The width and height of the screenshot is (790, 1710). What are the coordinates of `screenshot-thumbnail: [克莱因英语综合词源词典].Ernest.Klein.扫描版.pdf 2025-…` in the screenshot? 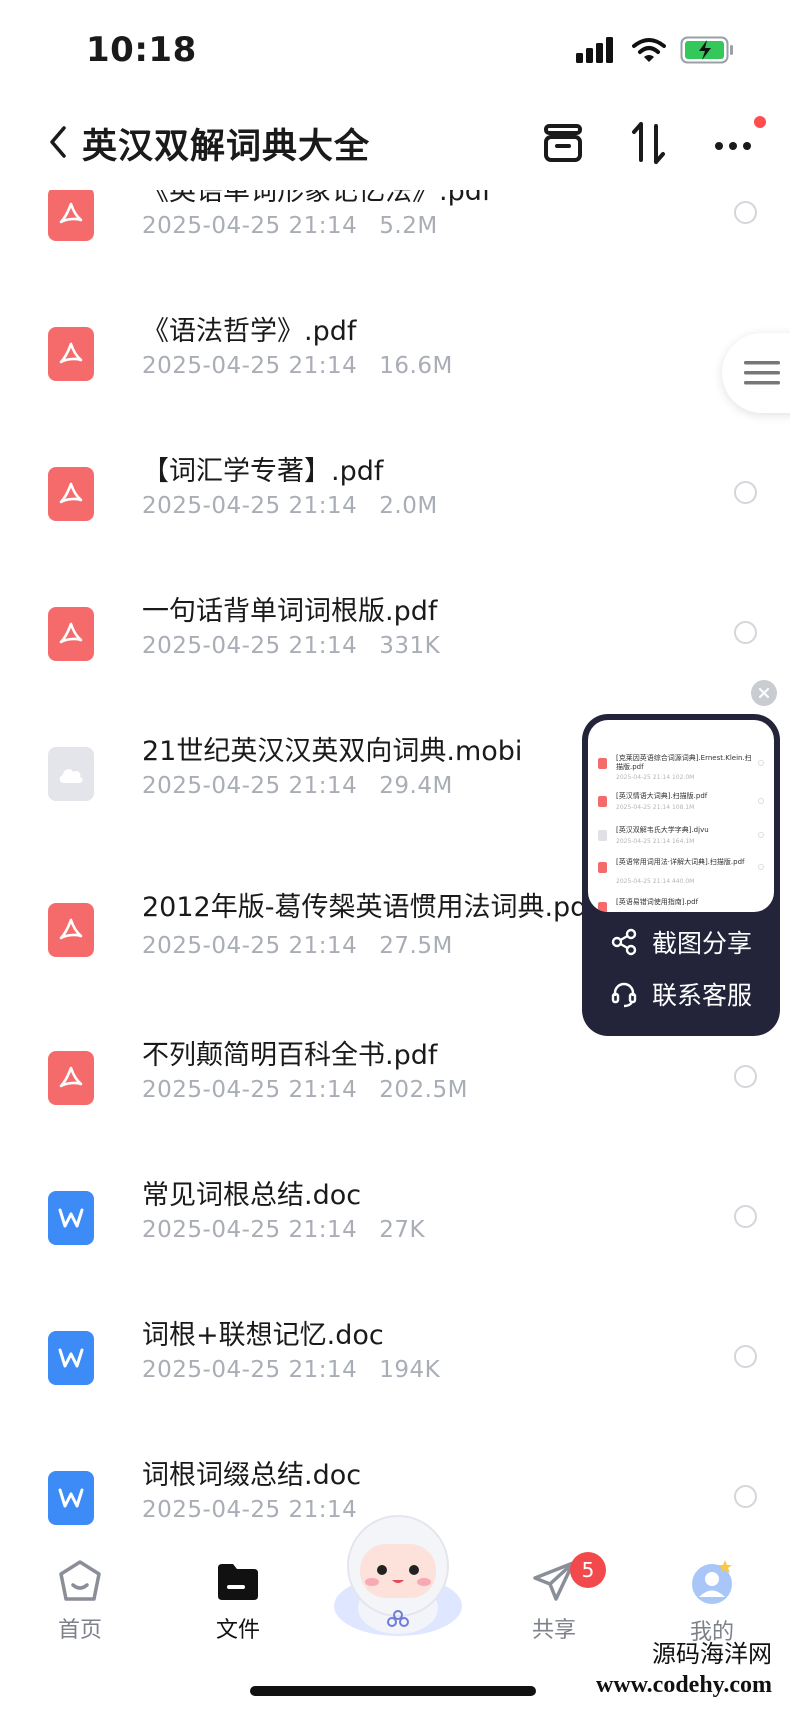 It's located at (681, 816).